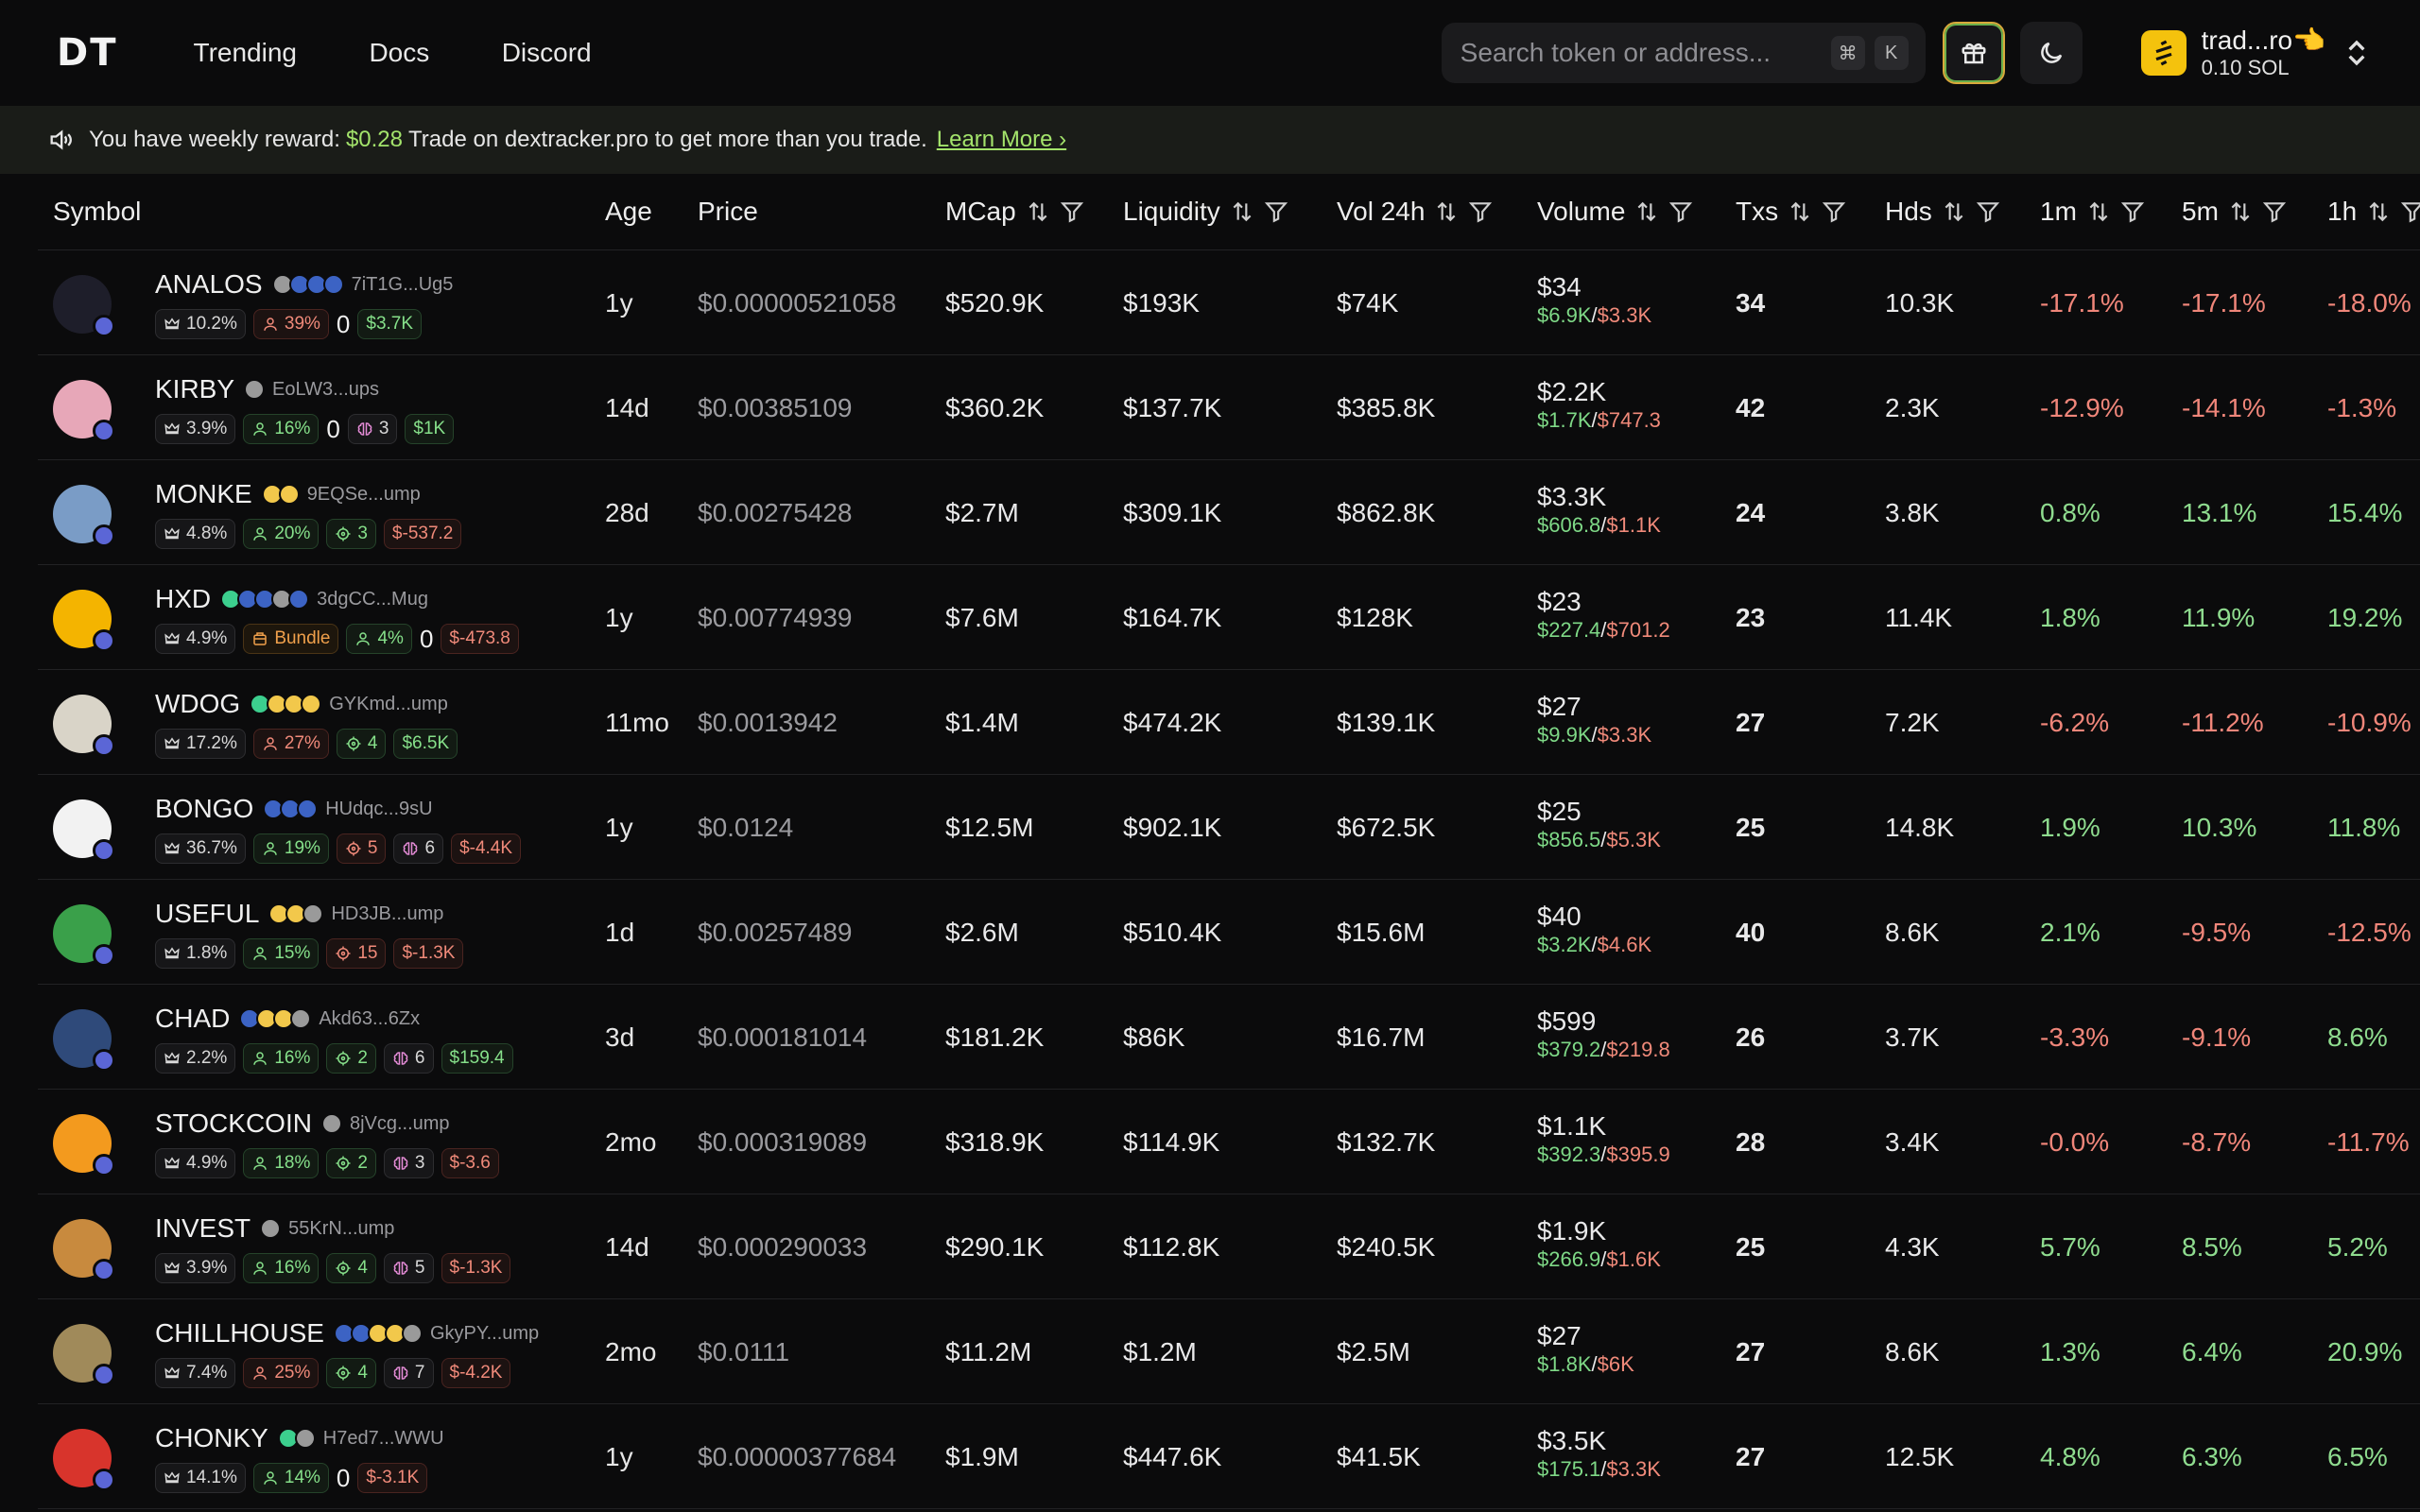  What do you see at coordinates (1014, 212) in the screenshot?
I see `col-mcap: MCap` at bounding box center [1014, 212].